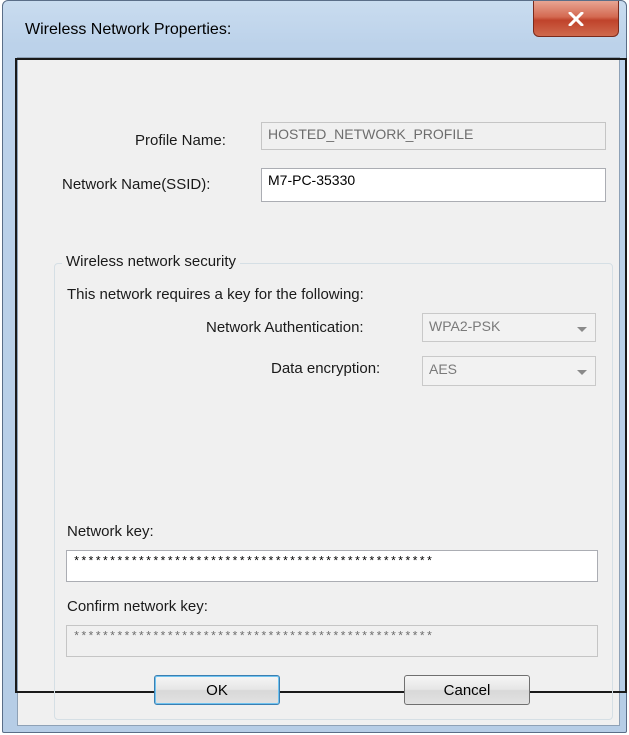 The image size is (629, 735). I want to click on profile-name-field: HOSTED_NETWORK_PROFILE, so click(433, 136).